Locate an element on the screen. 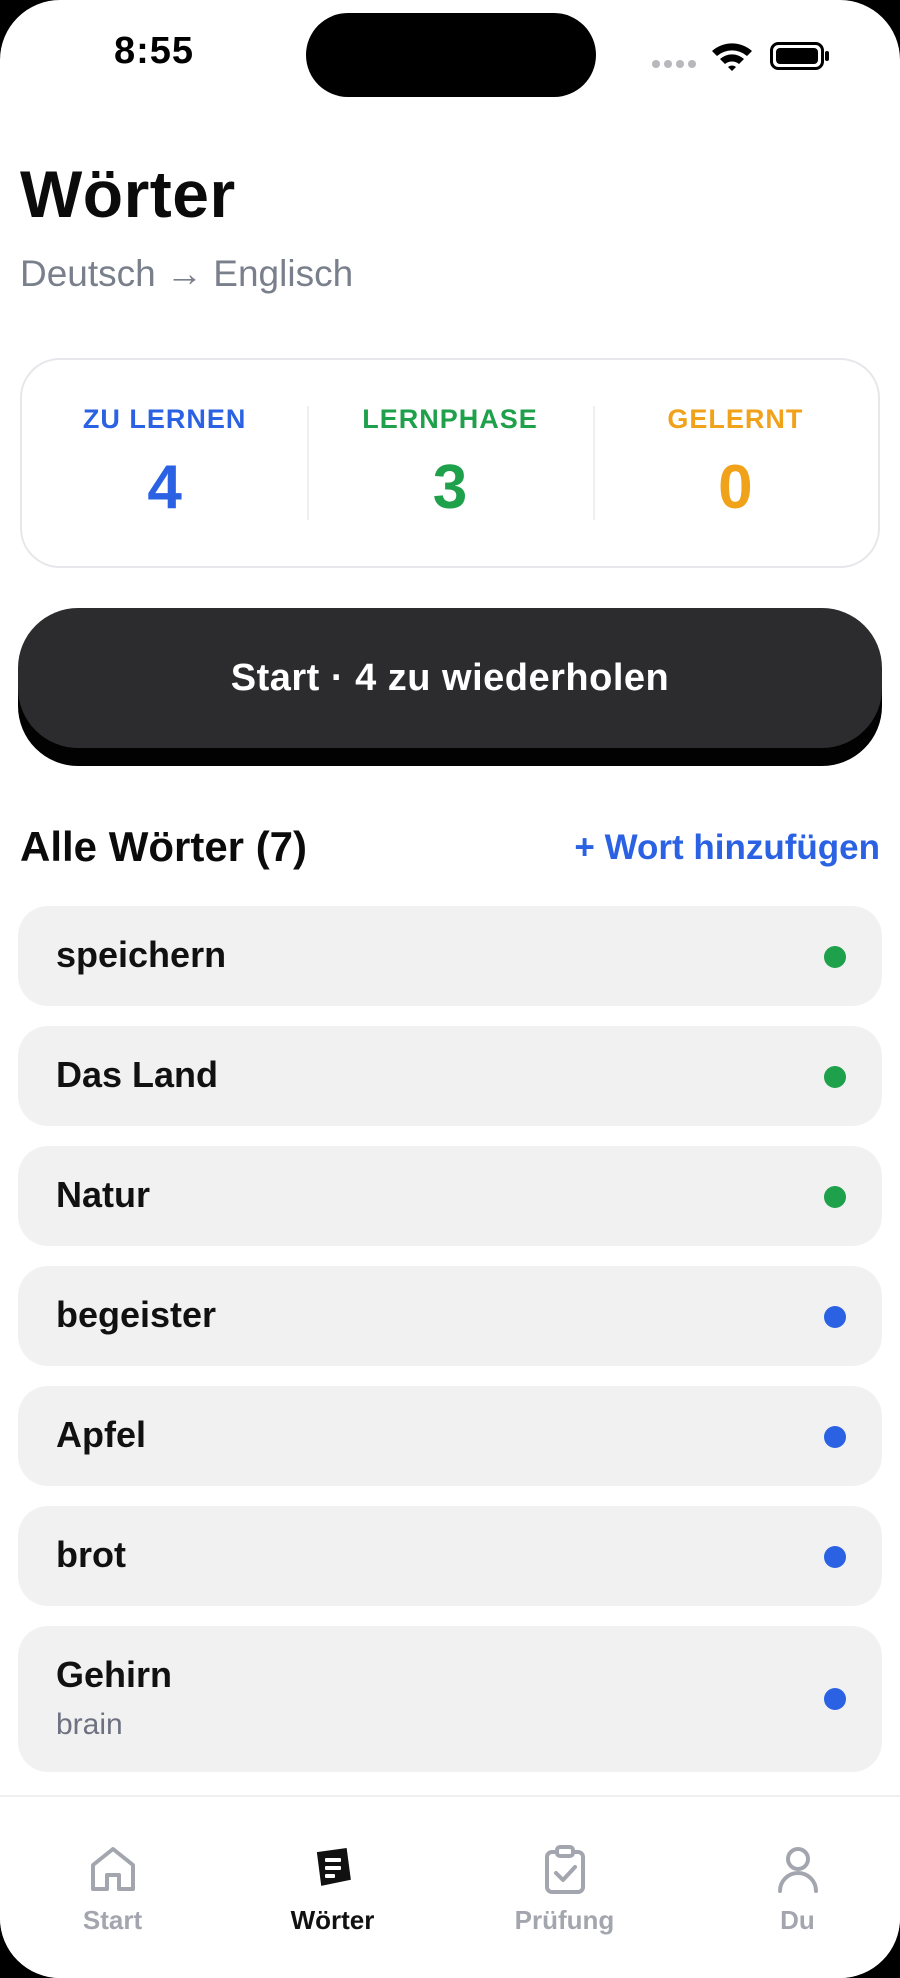  dynamic-island is located at coordinates (451, 55).